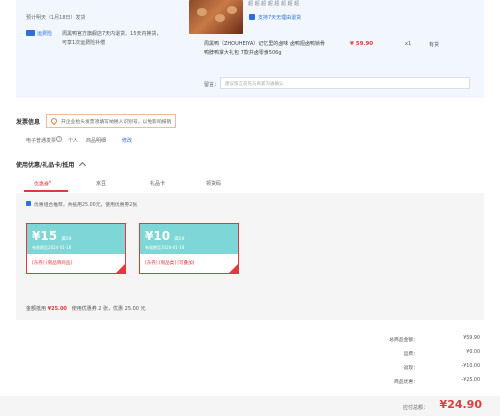 The height and width of the screenshot is (416, 500). I want to click on coupon-card: ¥10 满59 有效期至2024-01-18 [东券] [限品类] [可叠加], so click(189, 248).